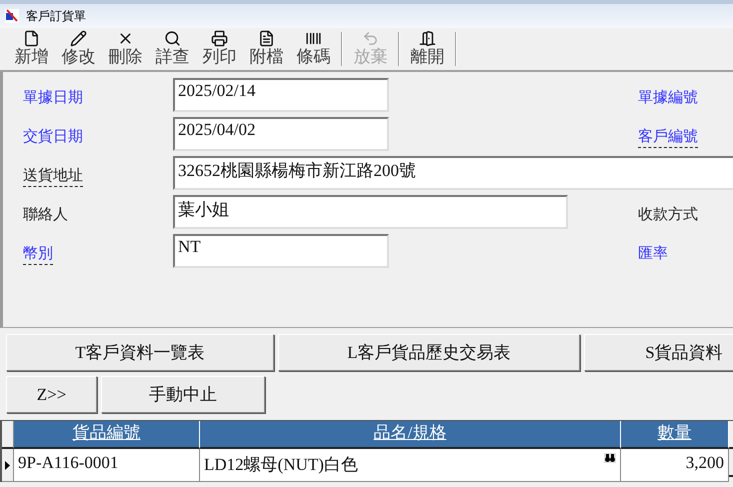 The height and width of the screenshot is (487, 733). I want to click on binoculars-icon, so click(610, 458).